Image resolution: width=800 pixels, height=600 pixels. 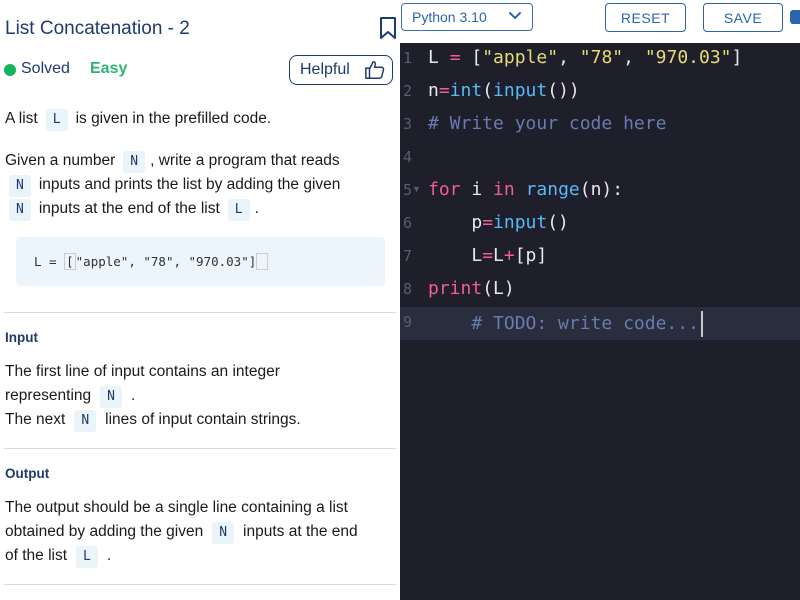 I want to click on text: , write a program that reads, so click(x=245, y=160).